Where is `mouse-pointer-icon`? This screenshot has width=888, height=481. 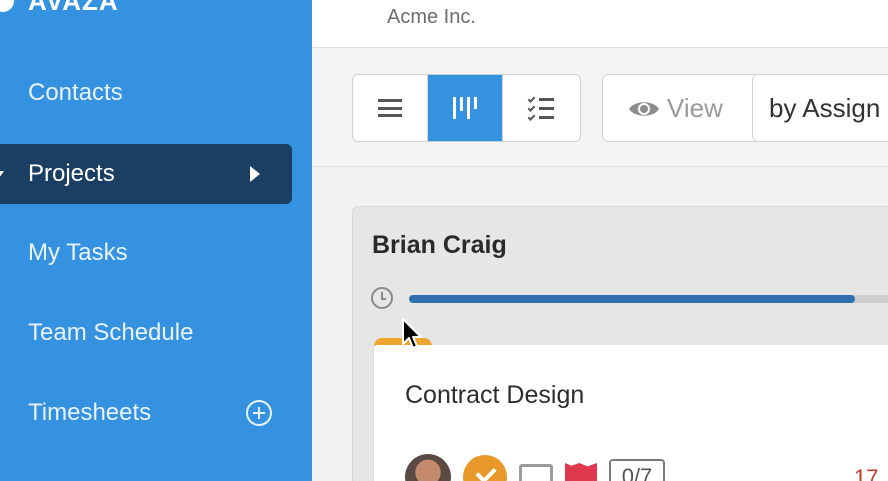
mouse-pointer-icon is located at coordinates (412, 333).